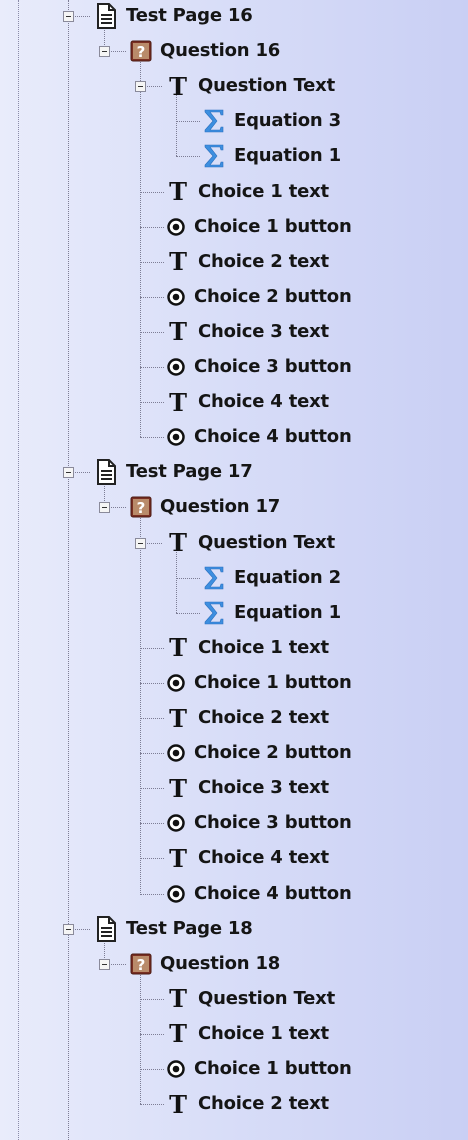  I want to click on page-icon, so click(106, 929).